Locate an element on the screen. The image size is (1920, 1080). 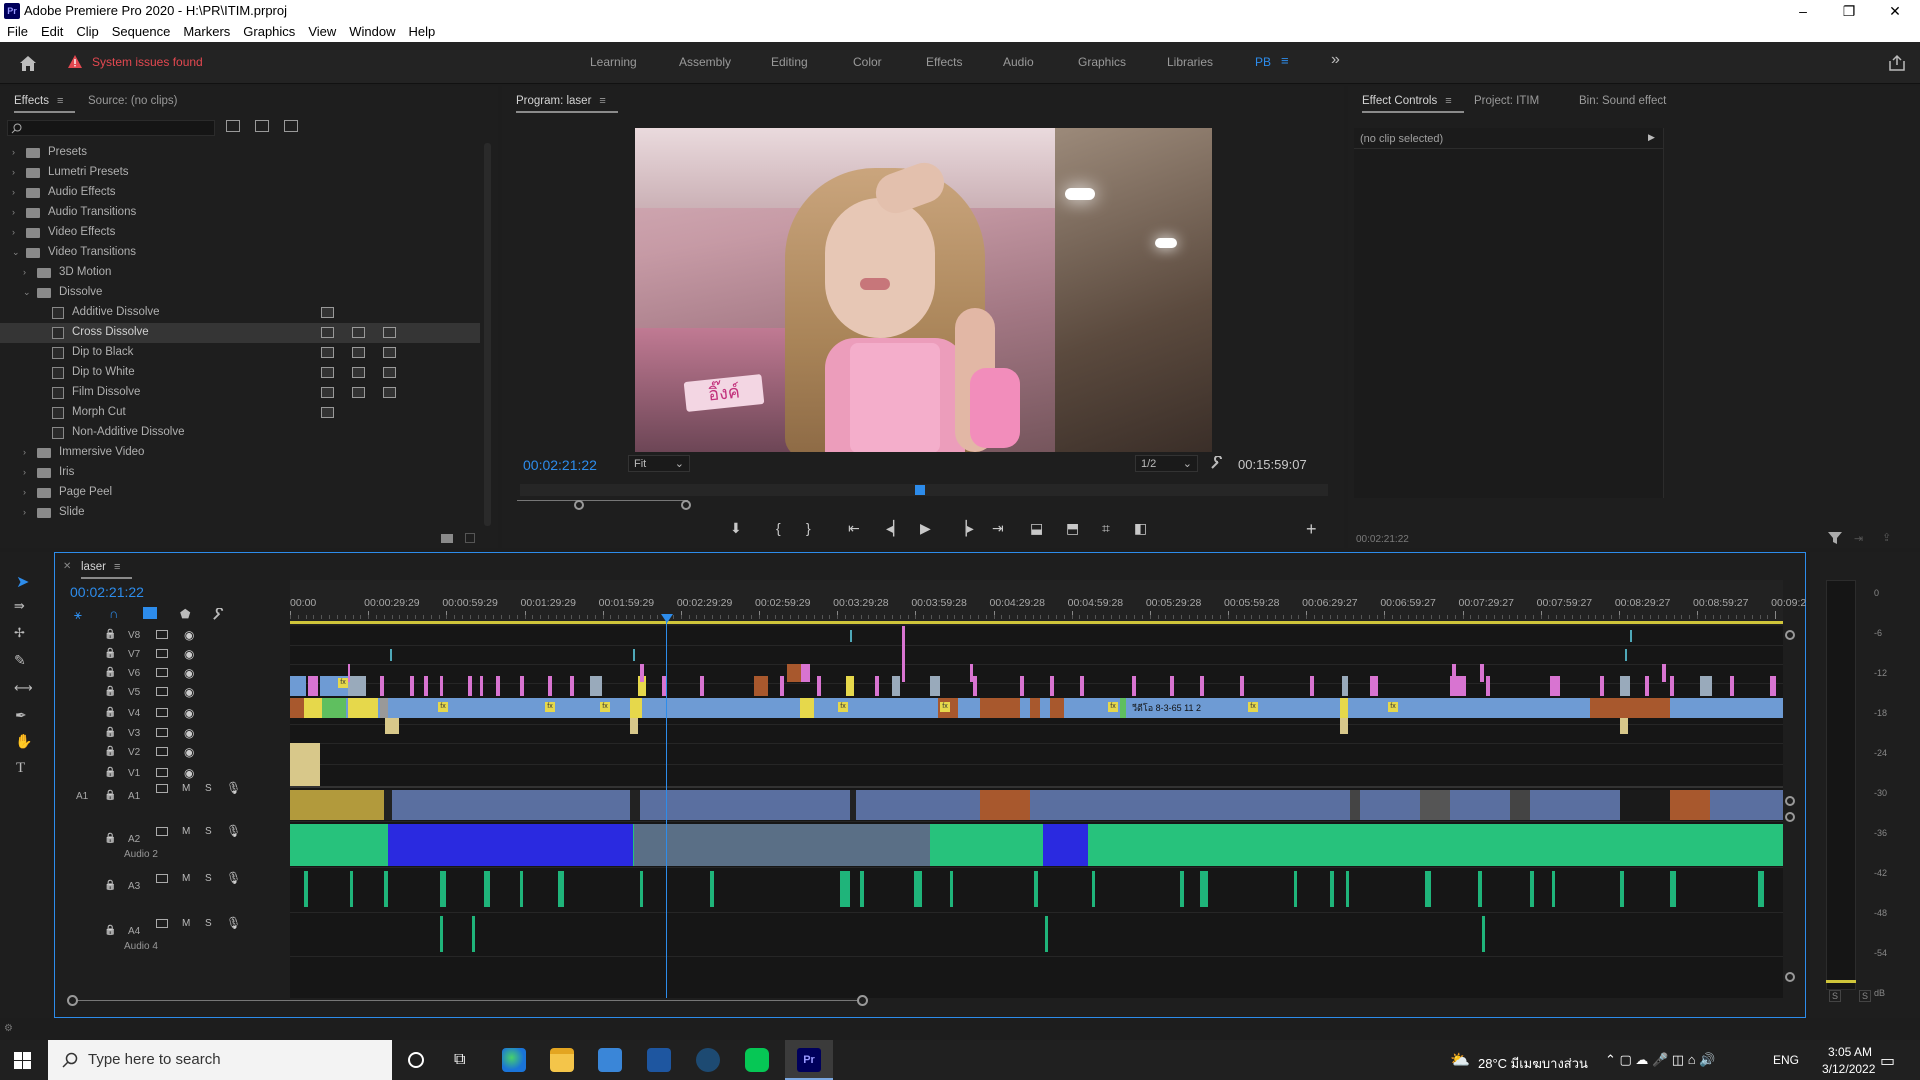
tab-source: Source: (no clips) is located at coordinates (132, 101).